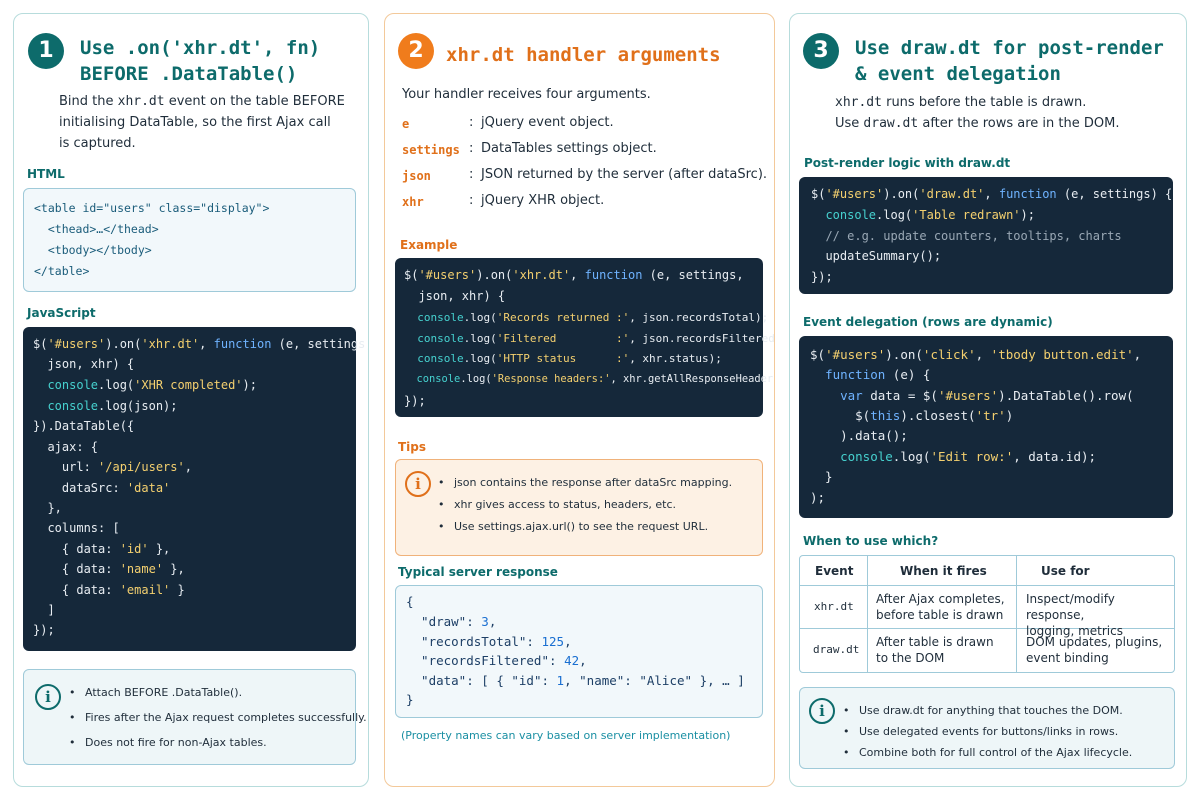 The width and height of the screenshot is (1200, 800). What do you see at coordinates (254, 101) in the screenshot?
I see `desc-text: event on the table BEFORE` at bounding box center [254, 101].